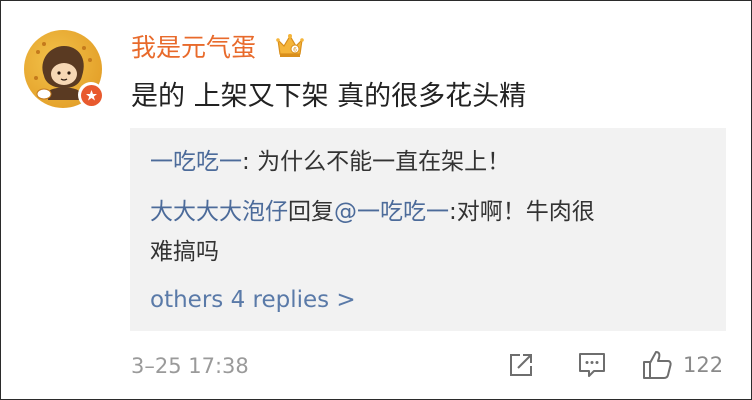  What do you see at coordinates (703, 365) in the screenshot?
I see `like-count: 122` at bounding box center [703, 365].